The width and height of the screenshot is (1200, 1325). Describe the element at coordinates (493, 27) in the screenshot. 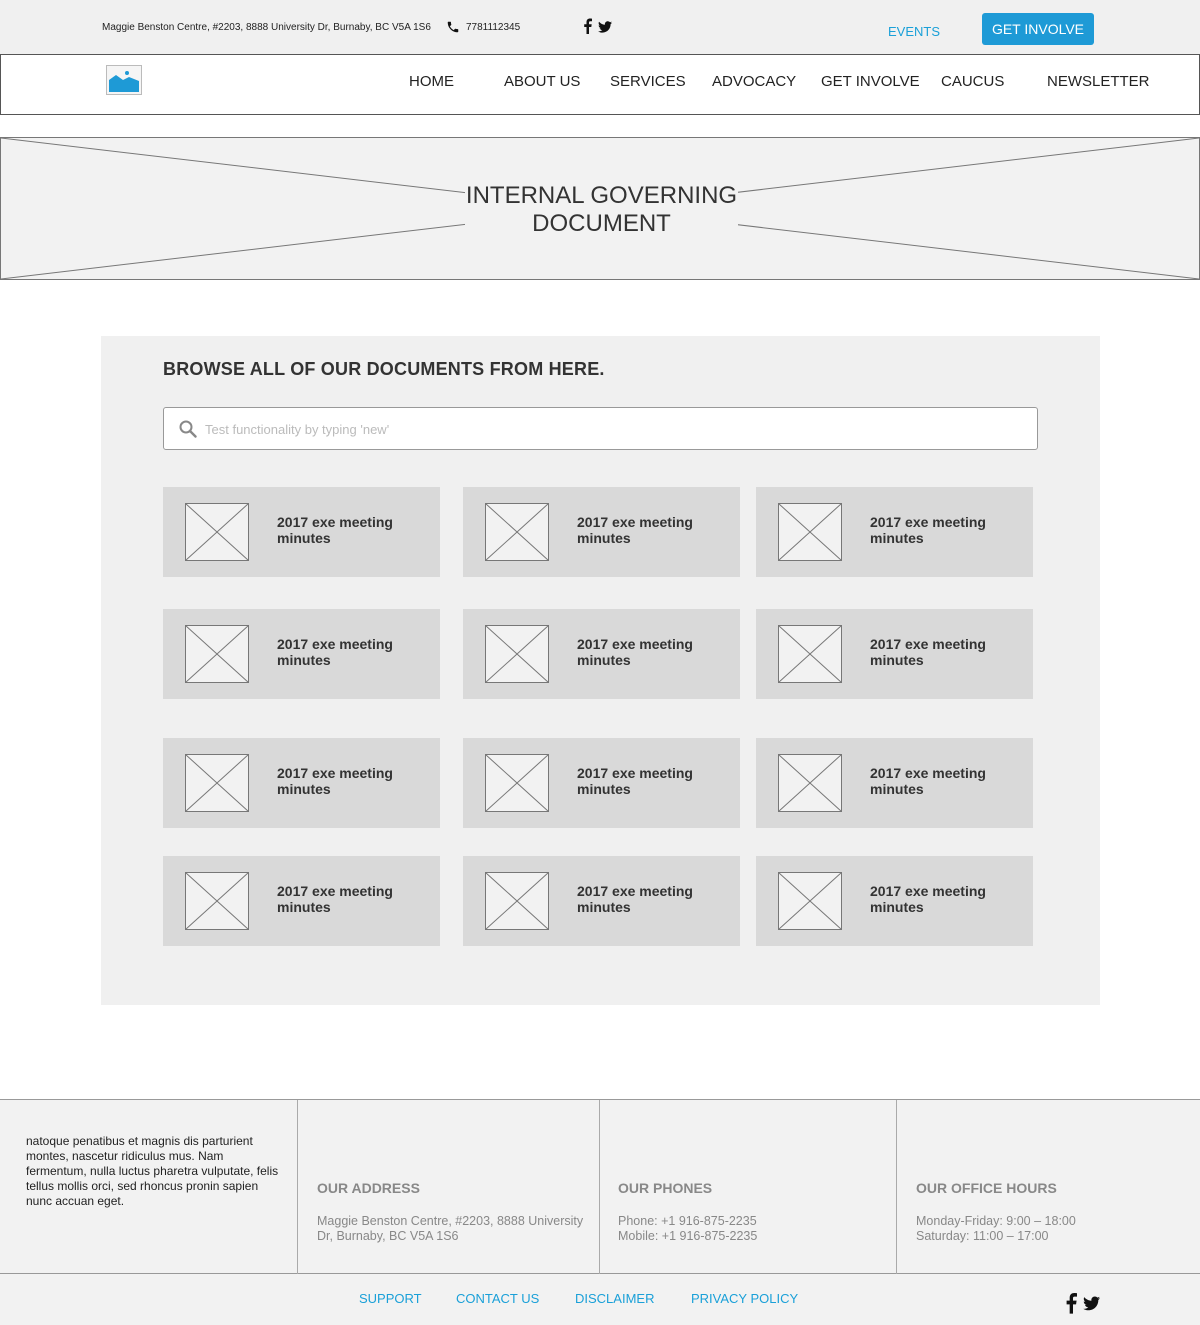

I see `header-phone: 7781112345` at that location.